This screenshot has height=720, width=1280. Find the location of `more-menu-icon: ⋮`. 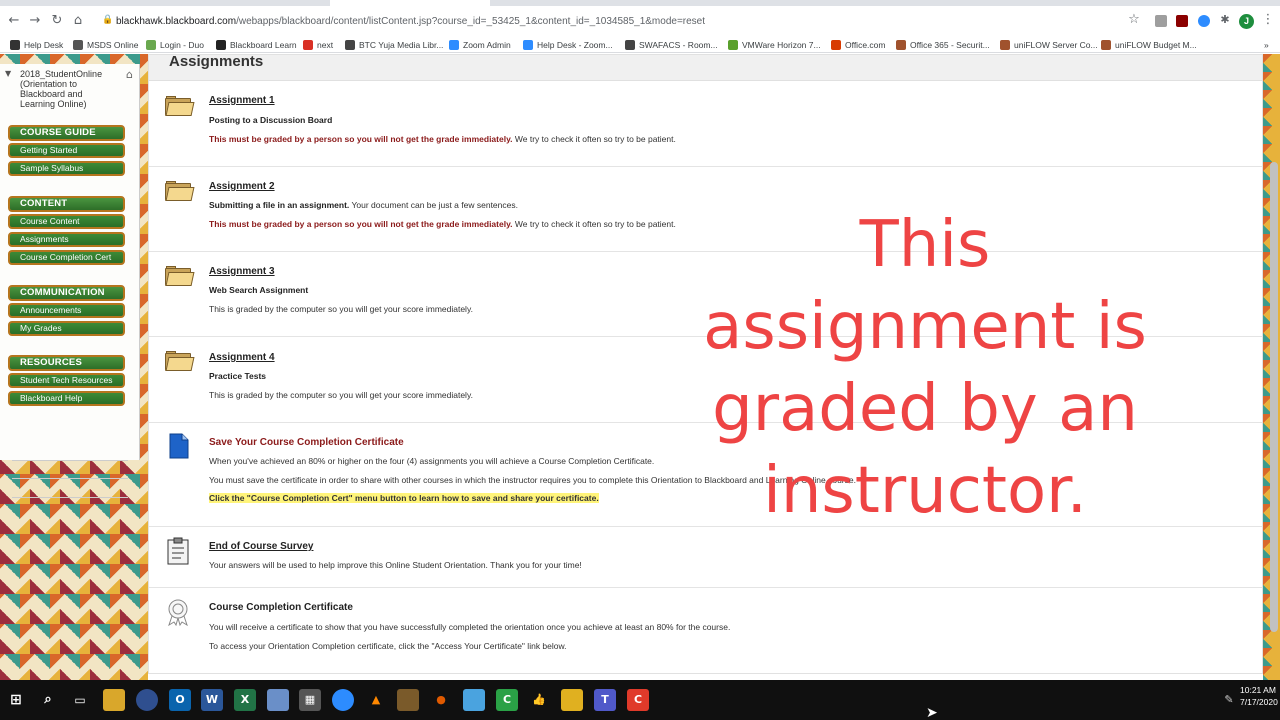

more-menu-icon: ⋮ is located at coordinates (1268, 20).